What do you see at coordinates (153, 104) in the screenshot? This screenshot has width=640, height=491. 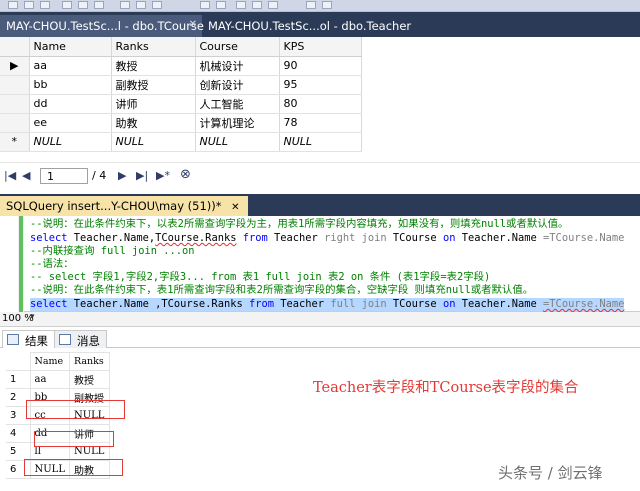 I see `cell-ranks: 讲师` at bounding box center [153, 104].